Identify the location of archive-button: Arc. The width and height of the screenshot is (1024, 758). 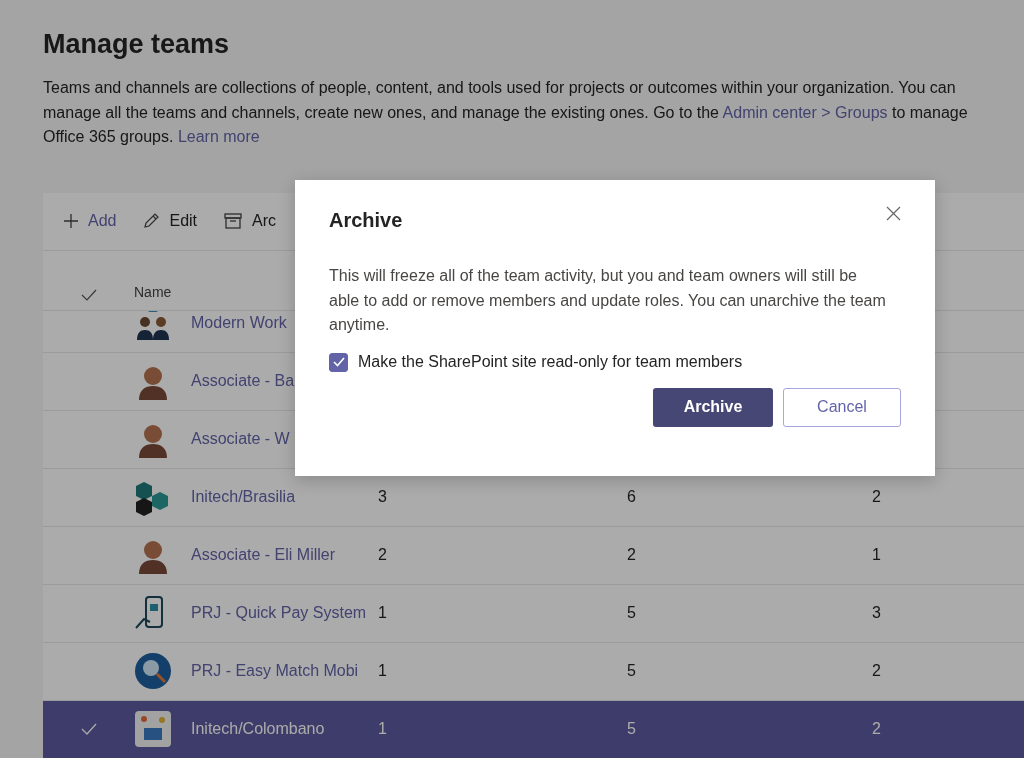
(250, 221).